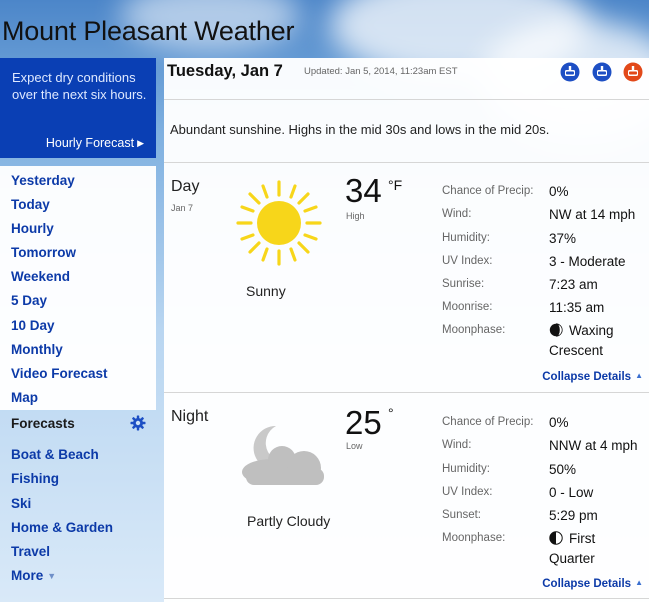 The height and width of the screenshot is (602, 649). What do you see at coordinates (30, 551) in the screenshot?
I see `nav-item-travel: Travel` at bounding box center [30, 551].